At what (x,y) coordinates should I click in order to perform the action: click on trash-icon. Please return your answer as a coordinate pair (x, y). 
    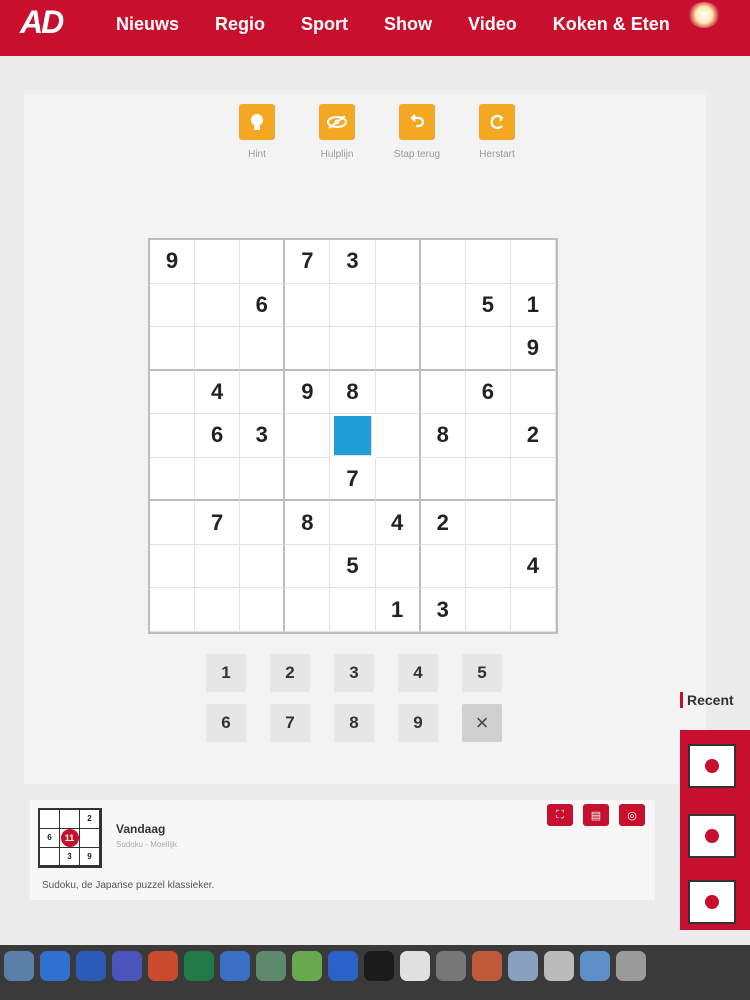
    Looking at the image, I should click on (631, 966).